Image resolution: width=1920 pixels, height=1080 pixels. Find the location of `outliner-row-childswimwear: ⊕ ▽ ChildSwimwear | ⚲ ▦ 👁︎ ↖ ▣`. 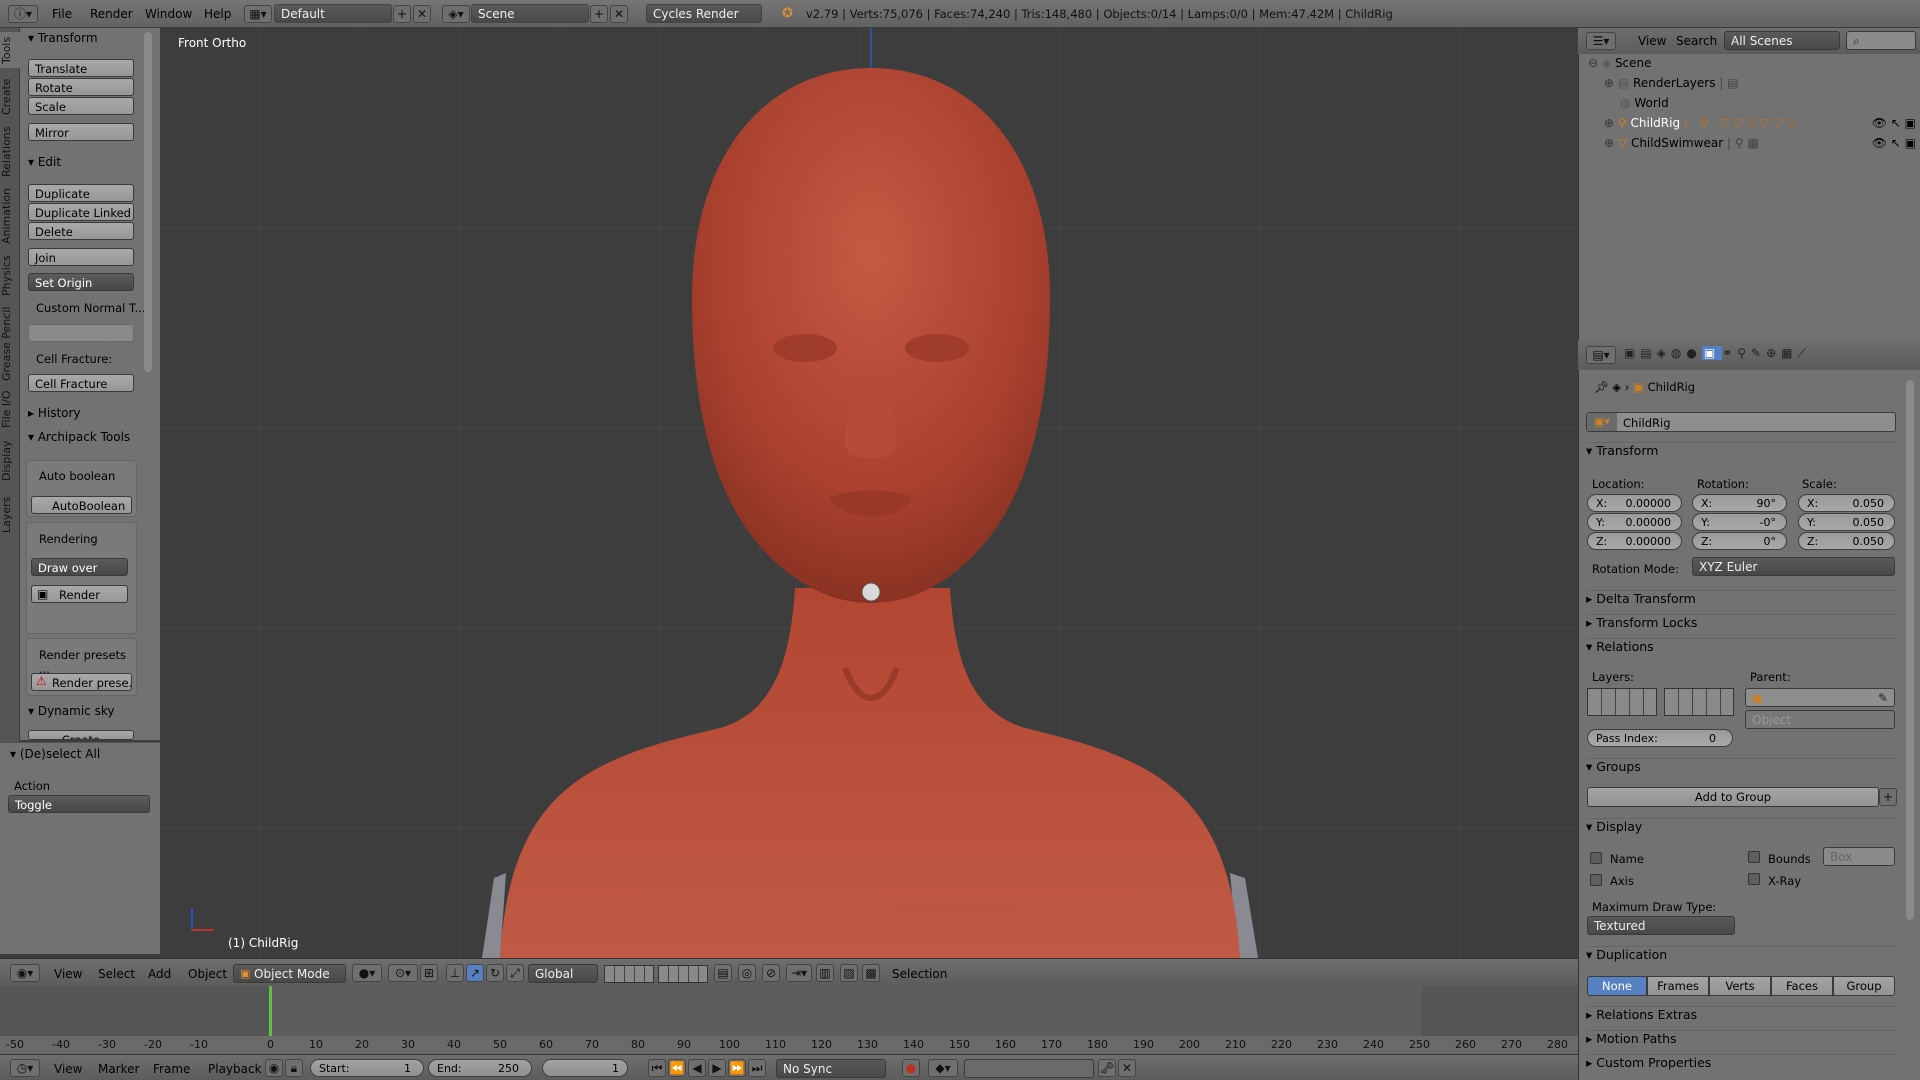

outliner-row-childswimwear: ⊕ ▽ ChildSwimwear | ⚲ ▦ 👁︎ ↖ ▣ is located at coordinates (1762, 146).